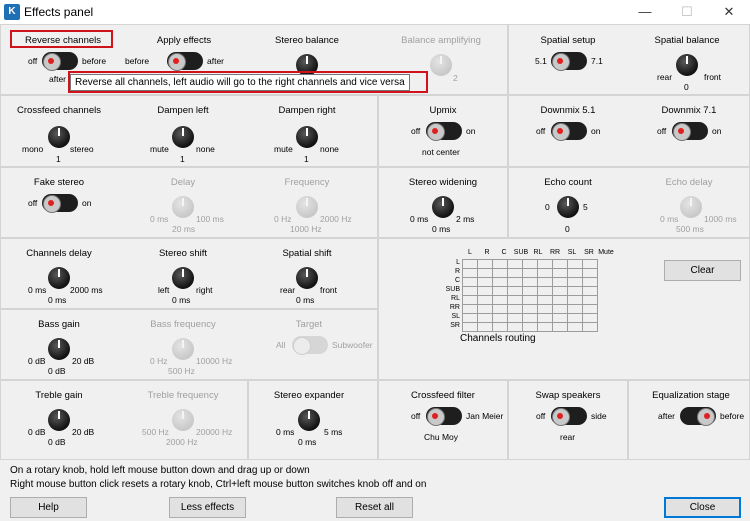  What do you see at coordinates (307, 207) in the screenshot?
I see `frequency-knob` at bounding box center [307, 207].